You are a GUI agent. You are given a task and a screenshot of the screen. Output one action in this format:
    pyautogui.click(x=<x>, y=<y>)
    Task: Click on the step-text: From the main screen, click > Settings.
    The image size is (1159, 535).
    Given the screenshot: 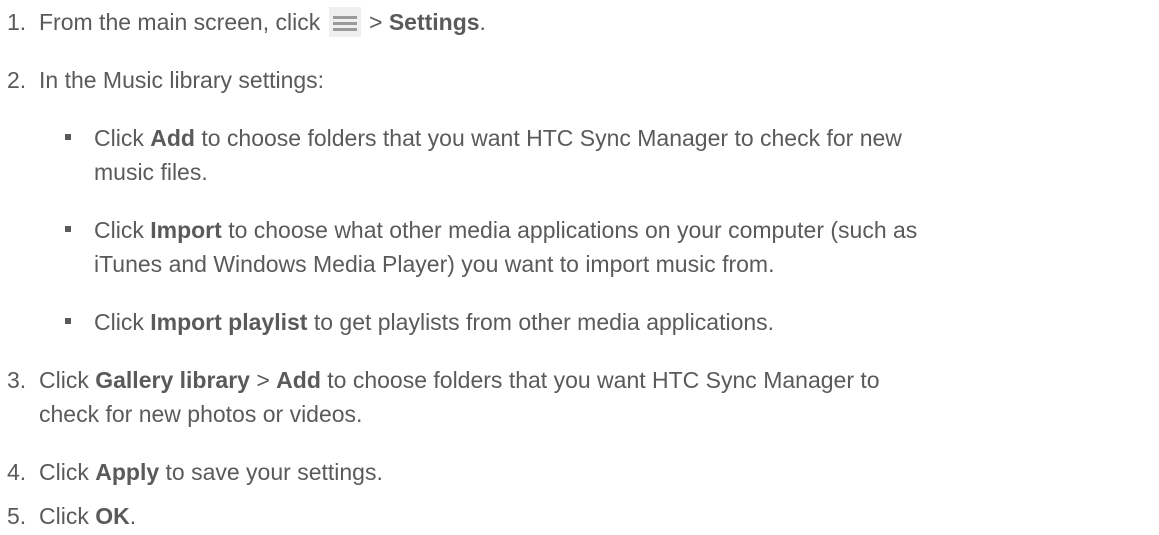 What is the action you would take?
    pyautogui.click(x=593, y=22)
    